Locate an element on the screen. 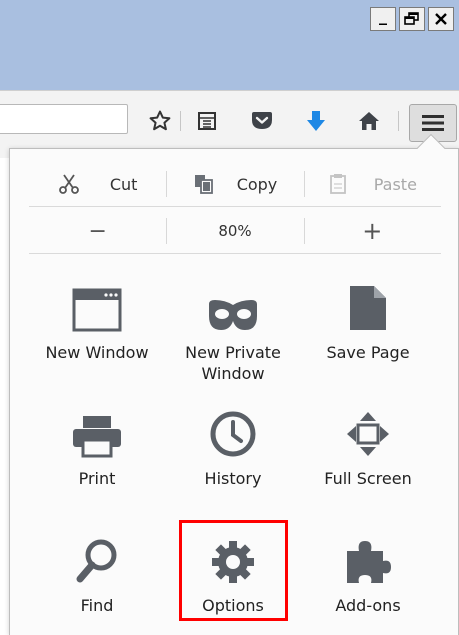 The width and height of the screenshot is (459, 635). zoom-in-button: + is located at coordinates (372, 231).